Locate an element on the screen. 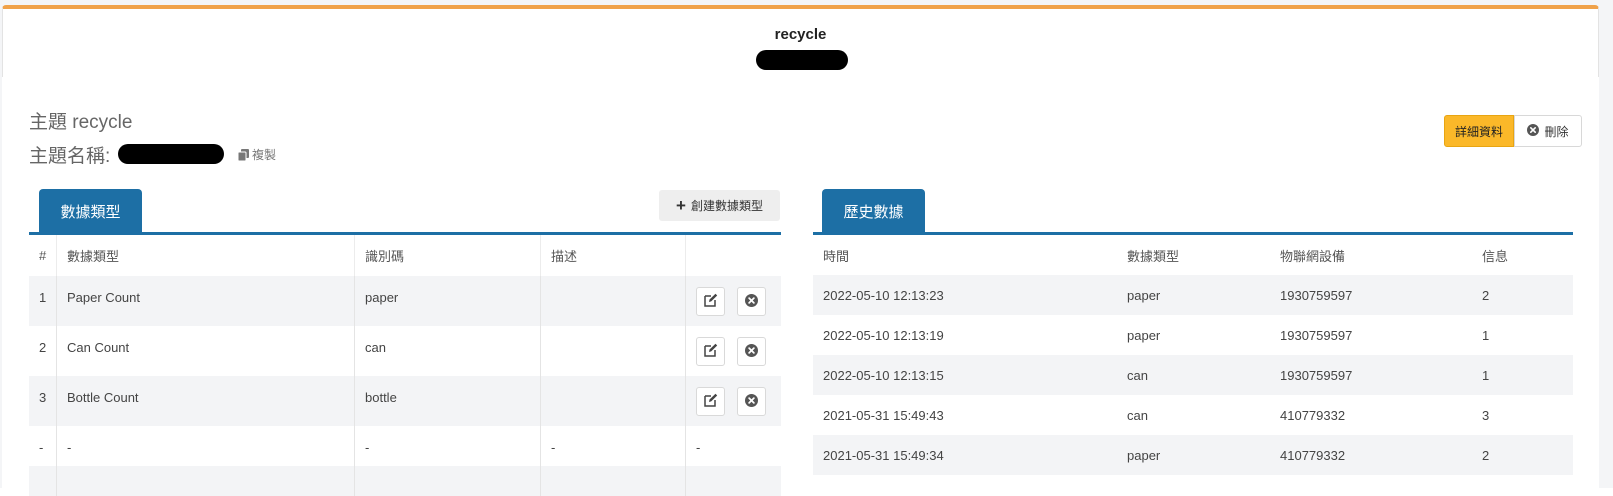 This screenshot has width=1613, height=496. table-row: 2022-05-10 12:13:15 can 1930759597 1 is located at coordinates (1193, 375).